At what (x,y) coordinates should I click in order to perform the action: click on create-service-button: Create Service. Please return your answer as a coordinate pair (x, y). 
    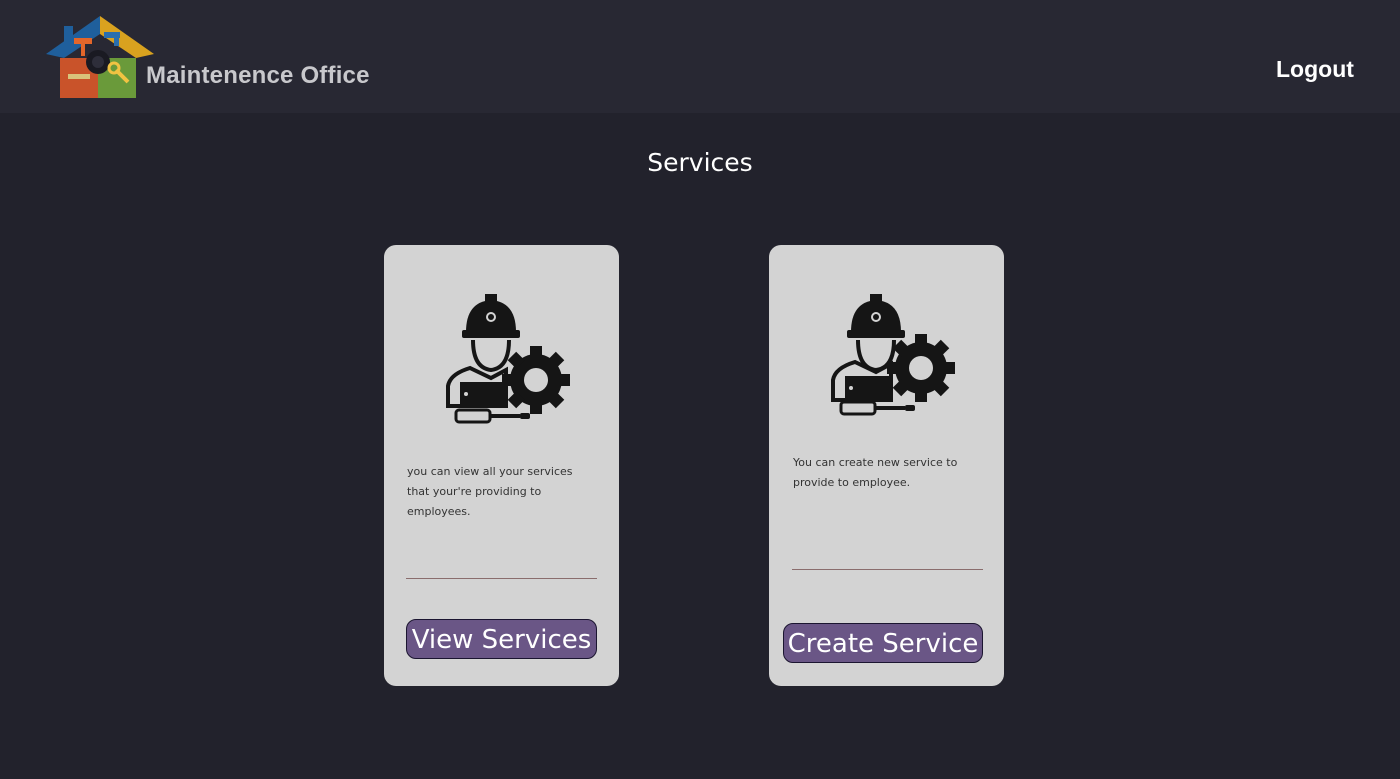
    Looking at the image, I should click on (883, 643).